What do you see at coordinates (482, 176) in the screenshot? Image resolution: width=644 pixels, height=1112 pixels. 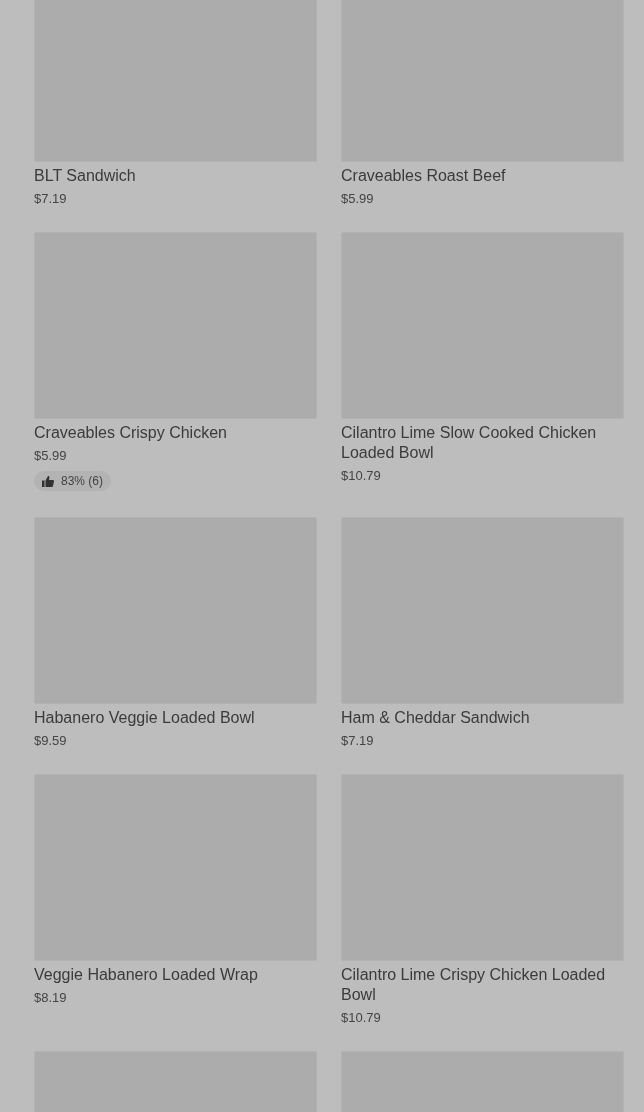 I see `item-name: Craveables Roast Beef` at bounding box center [482, 176].